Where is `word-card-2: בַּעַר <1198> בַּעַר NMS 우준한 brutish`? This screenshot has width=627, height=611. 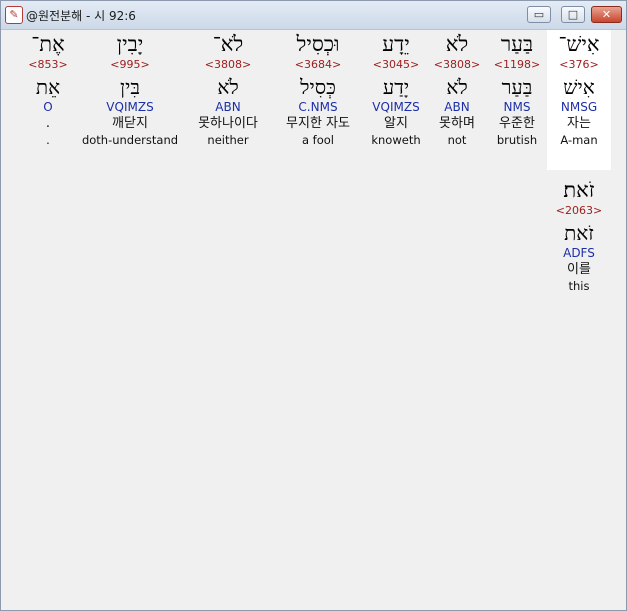
word-card-2: בַּעַר <1198> בַּעַר NMS 우준한 brutish is located at coordinates (517, 88).